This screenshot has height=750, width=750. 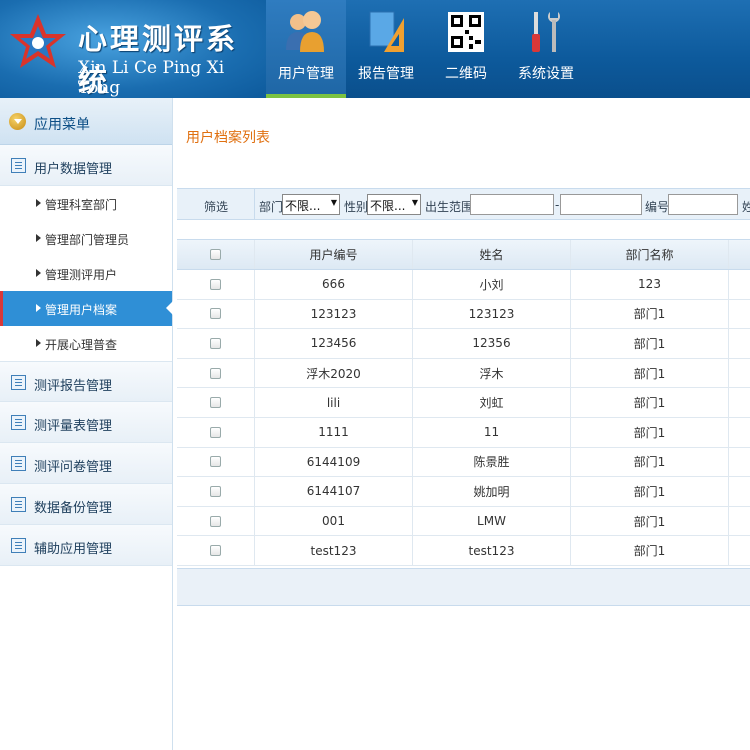 What do you see at coordinates (334, 432) in the screenshot?
I see `table-cell: 1111` at bounding box center [334, 432].